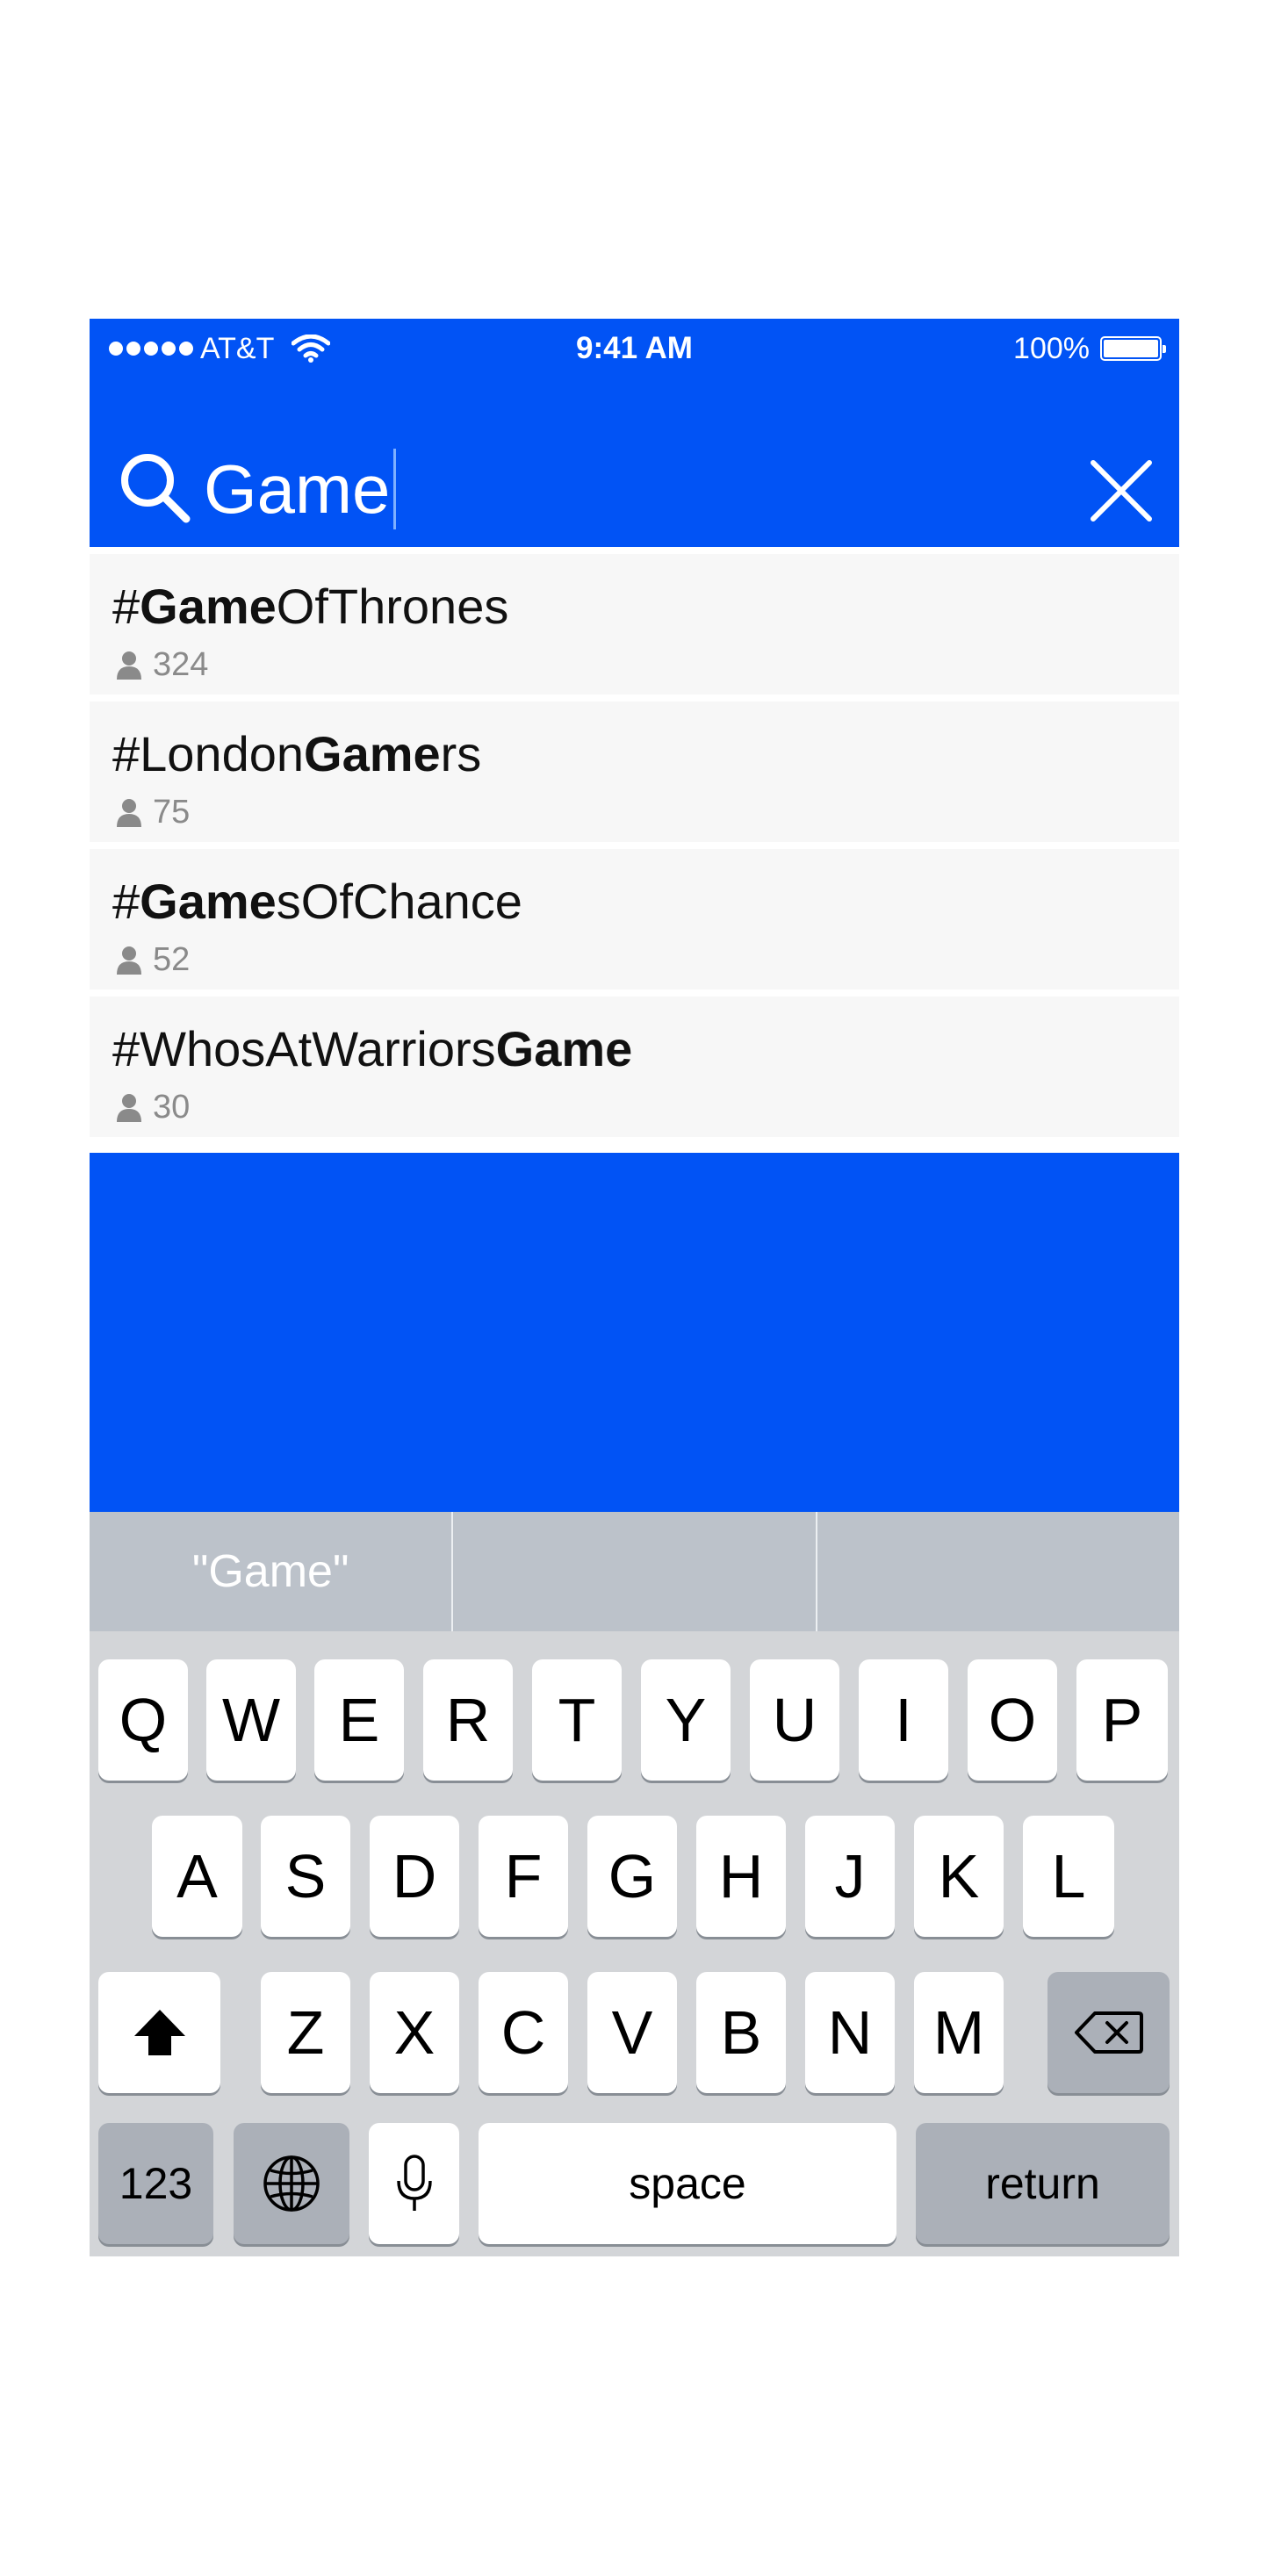 The width and height of the screenshot is (1267, 2576). What do you see at coordinates (310, 606) in the screenshot?
I see `hashtag-label: #GameOfThrones` at bounding box center [310, 606].